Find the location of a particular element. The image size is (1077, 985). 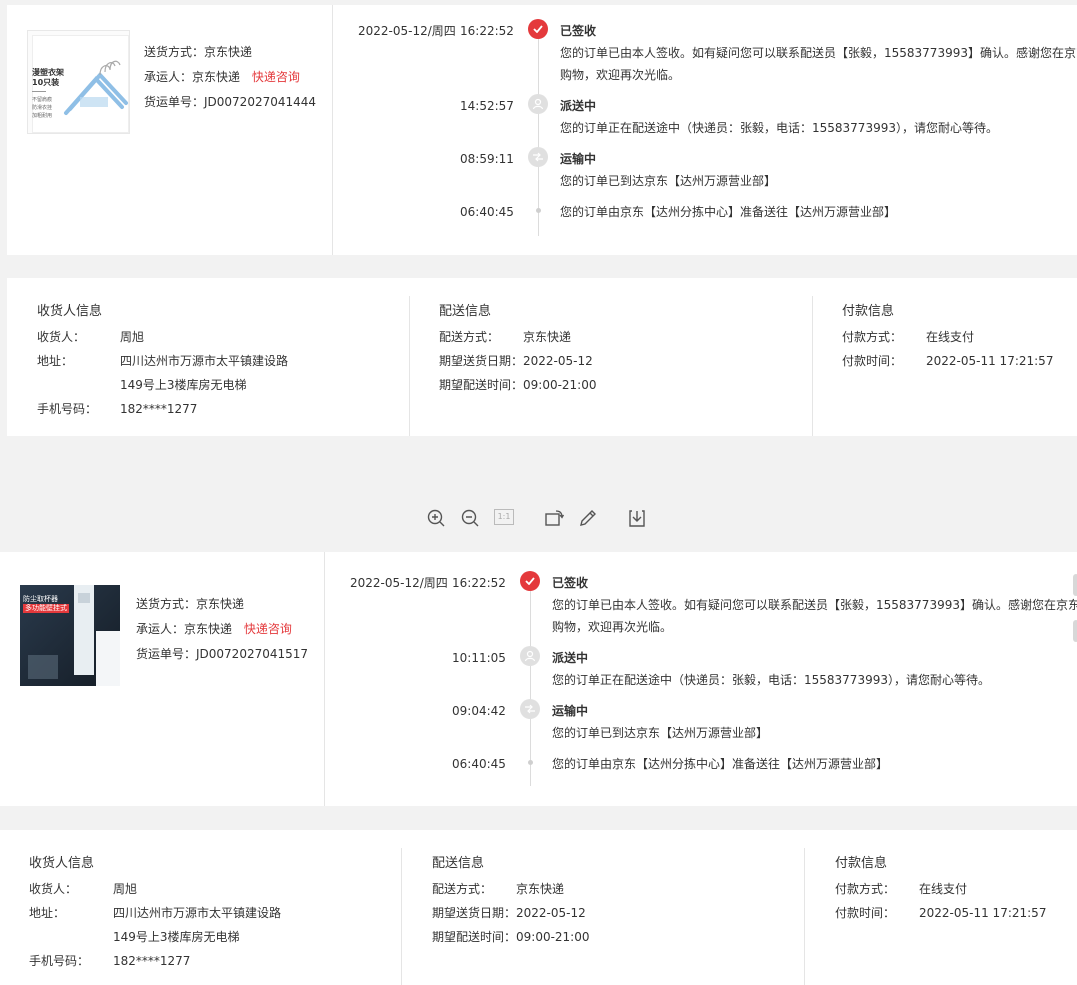

order-1-receiver-phone: 182****1277 is located at coordinates (159, 409).